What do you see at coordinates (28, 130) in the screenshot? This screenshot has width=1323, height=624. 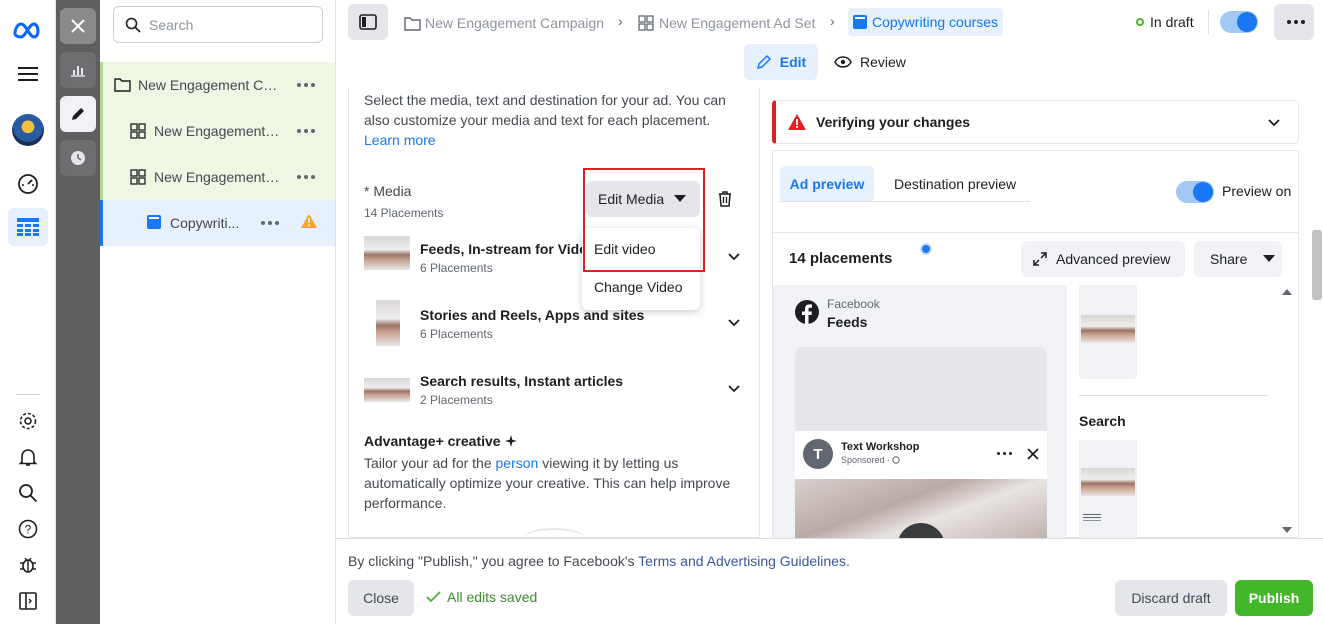 I see `avatar` at bounding box center [28, 130].